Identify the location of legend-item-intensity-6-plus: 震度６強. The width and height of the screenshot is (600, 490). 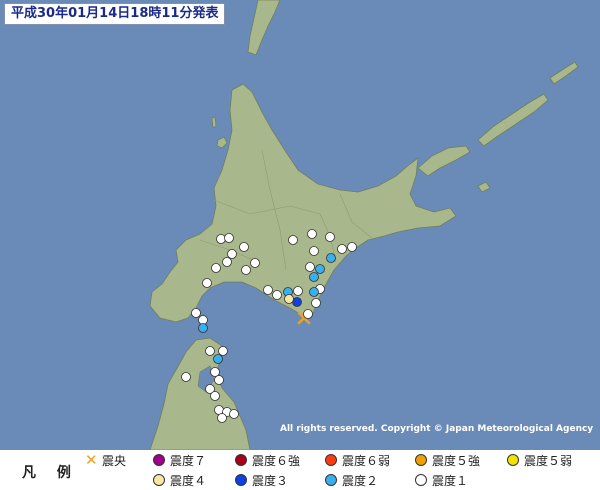
(267, 460).